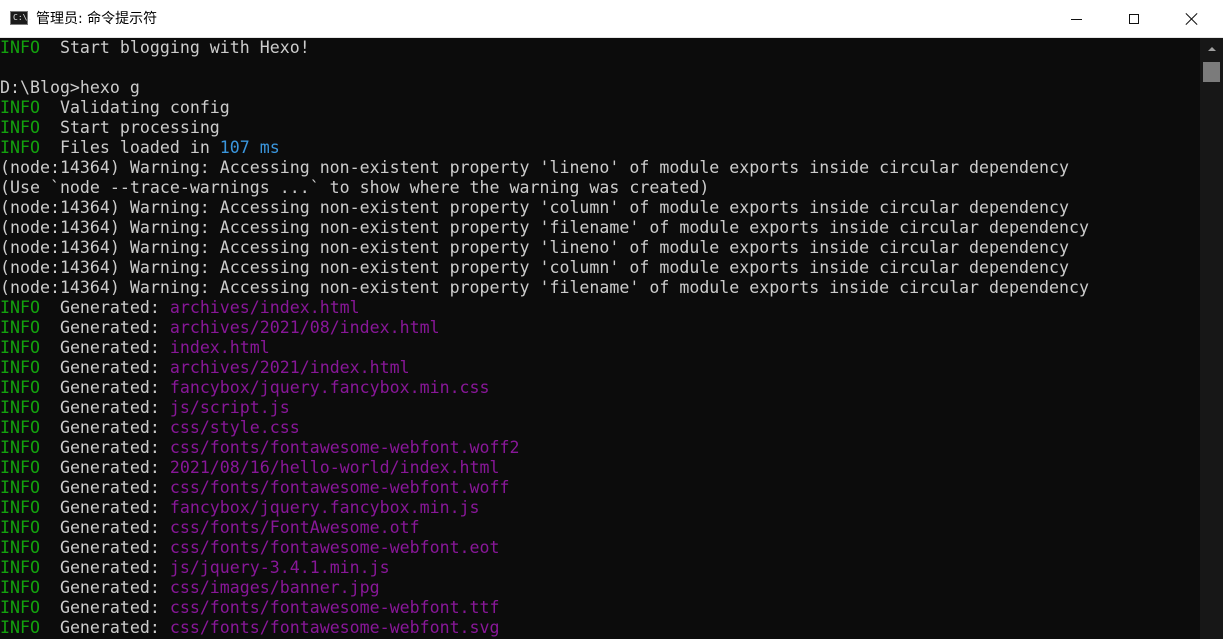 The width and height of the screenshot is (1223, 639). I want to click on generated-path: css/fonts/fontawesome-webfont.eot, so click(334, 547).